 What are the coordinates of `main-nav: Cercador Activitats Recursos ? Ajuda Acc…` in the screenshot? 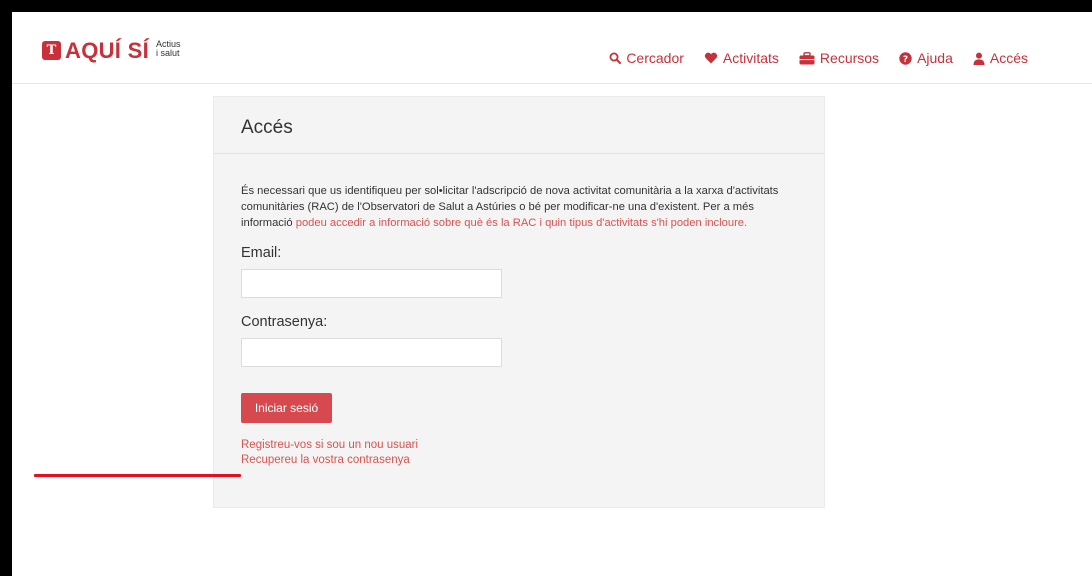 It's located at (818, 58).